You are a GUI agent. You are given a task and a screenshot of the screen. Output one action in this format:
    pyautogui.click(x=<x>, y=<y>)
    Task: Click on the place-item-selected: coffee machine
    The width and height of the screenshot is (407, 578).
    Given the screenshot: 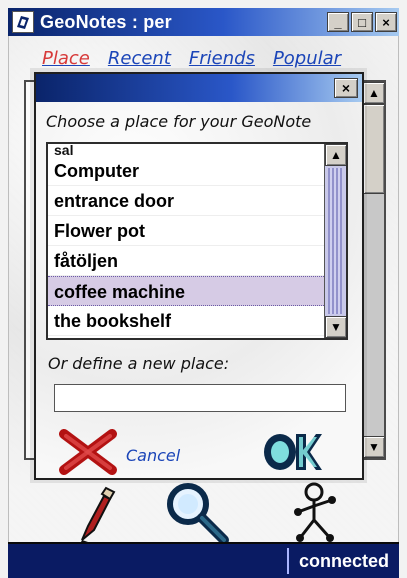 What is the action you would take?
    pyautogui.click(x=186, y=291)
    